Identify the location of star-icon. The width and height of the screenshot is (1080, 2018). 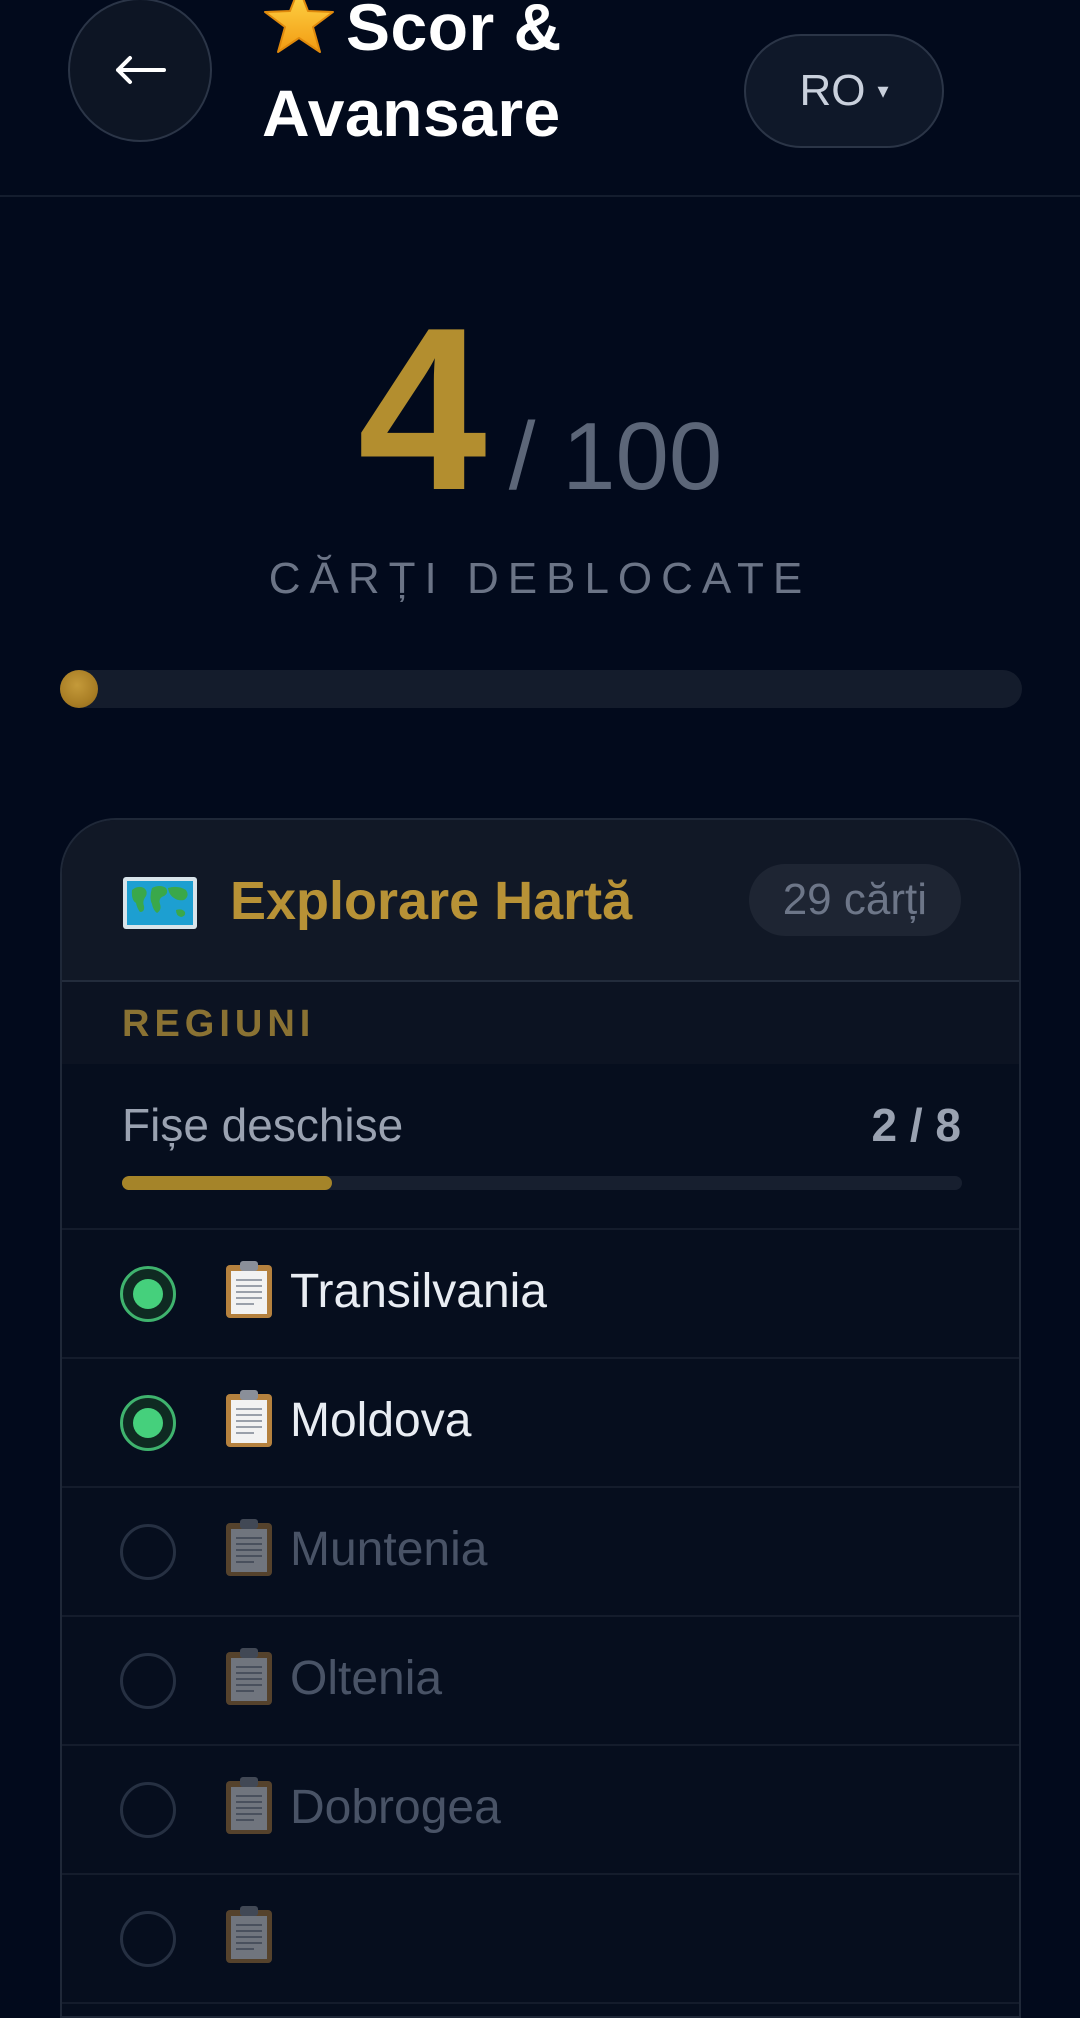
(299, 36).